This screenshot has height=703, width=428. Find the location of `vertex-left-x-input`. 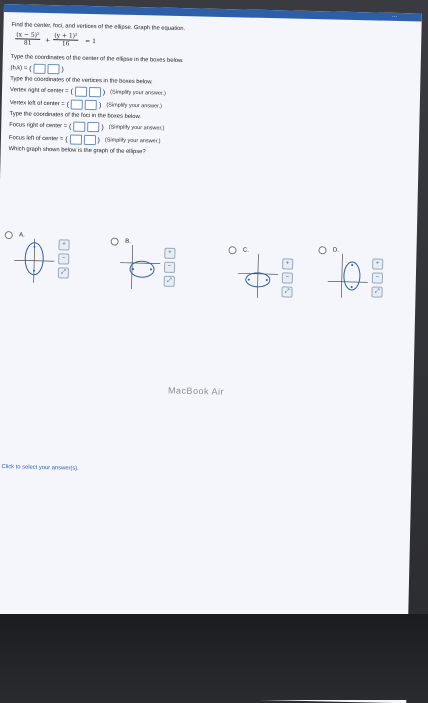

vertex-left-x-input is located at coordinates (77, 104).